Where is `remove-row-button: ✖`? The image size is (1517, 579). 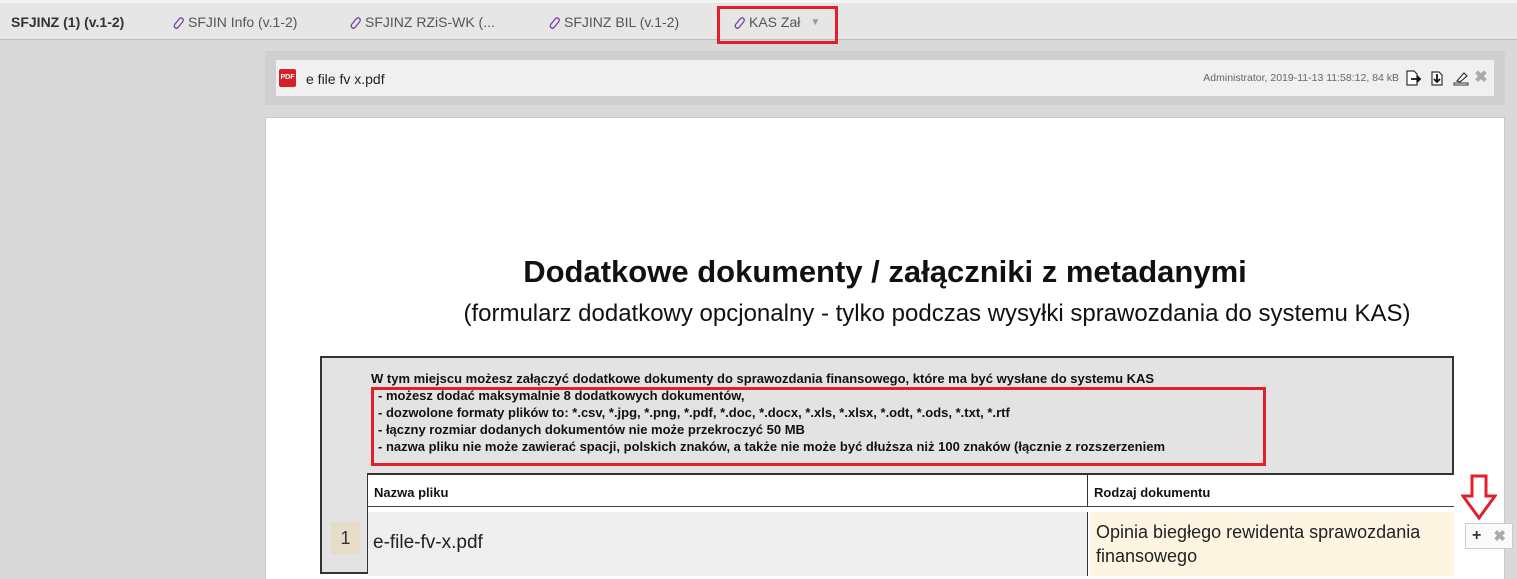 remove-row-button: ✖ is located at coordinates (1499, 536).